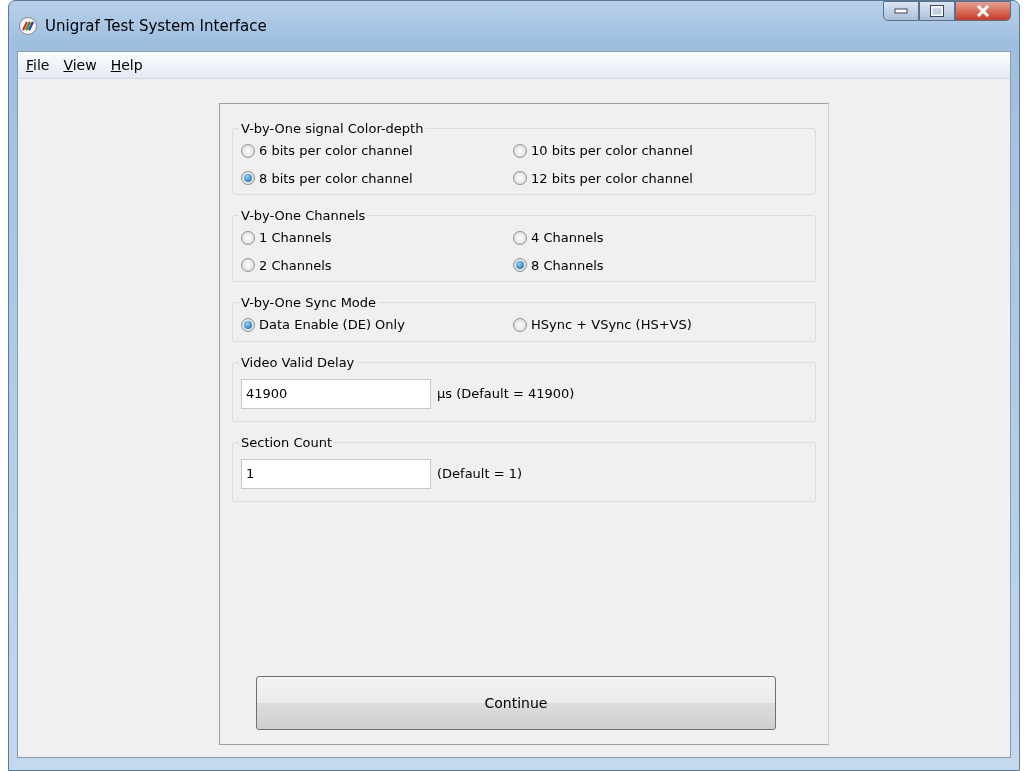 This screenshot has height=771, width=1028. What do you see at coordinates (303, 215) in the screenshot?
I see `group-title: V-by-One Channels` at bounding box center [303, 215].